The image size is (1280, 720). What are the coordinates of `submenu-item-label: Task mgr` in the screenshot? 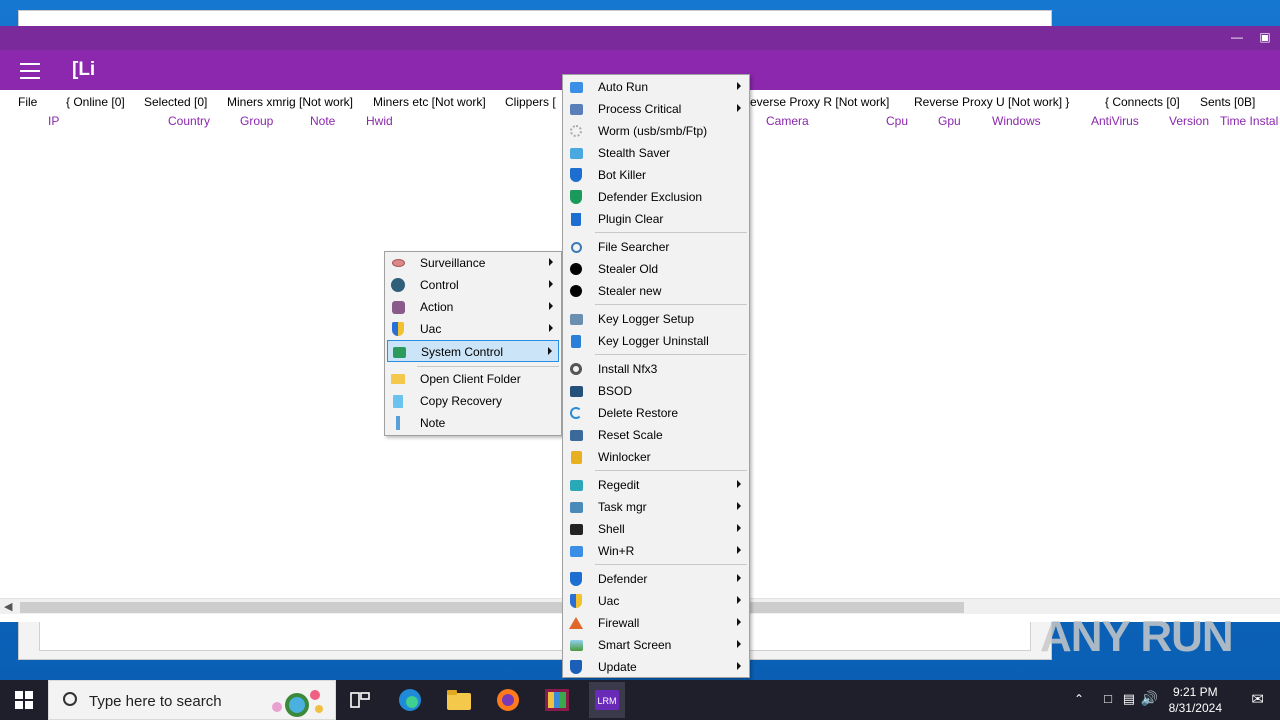 It's located at (622, 507).